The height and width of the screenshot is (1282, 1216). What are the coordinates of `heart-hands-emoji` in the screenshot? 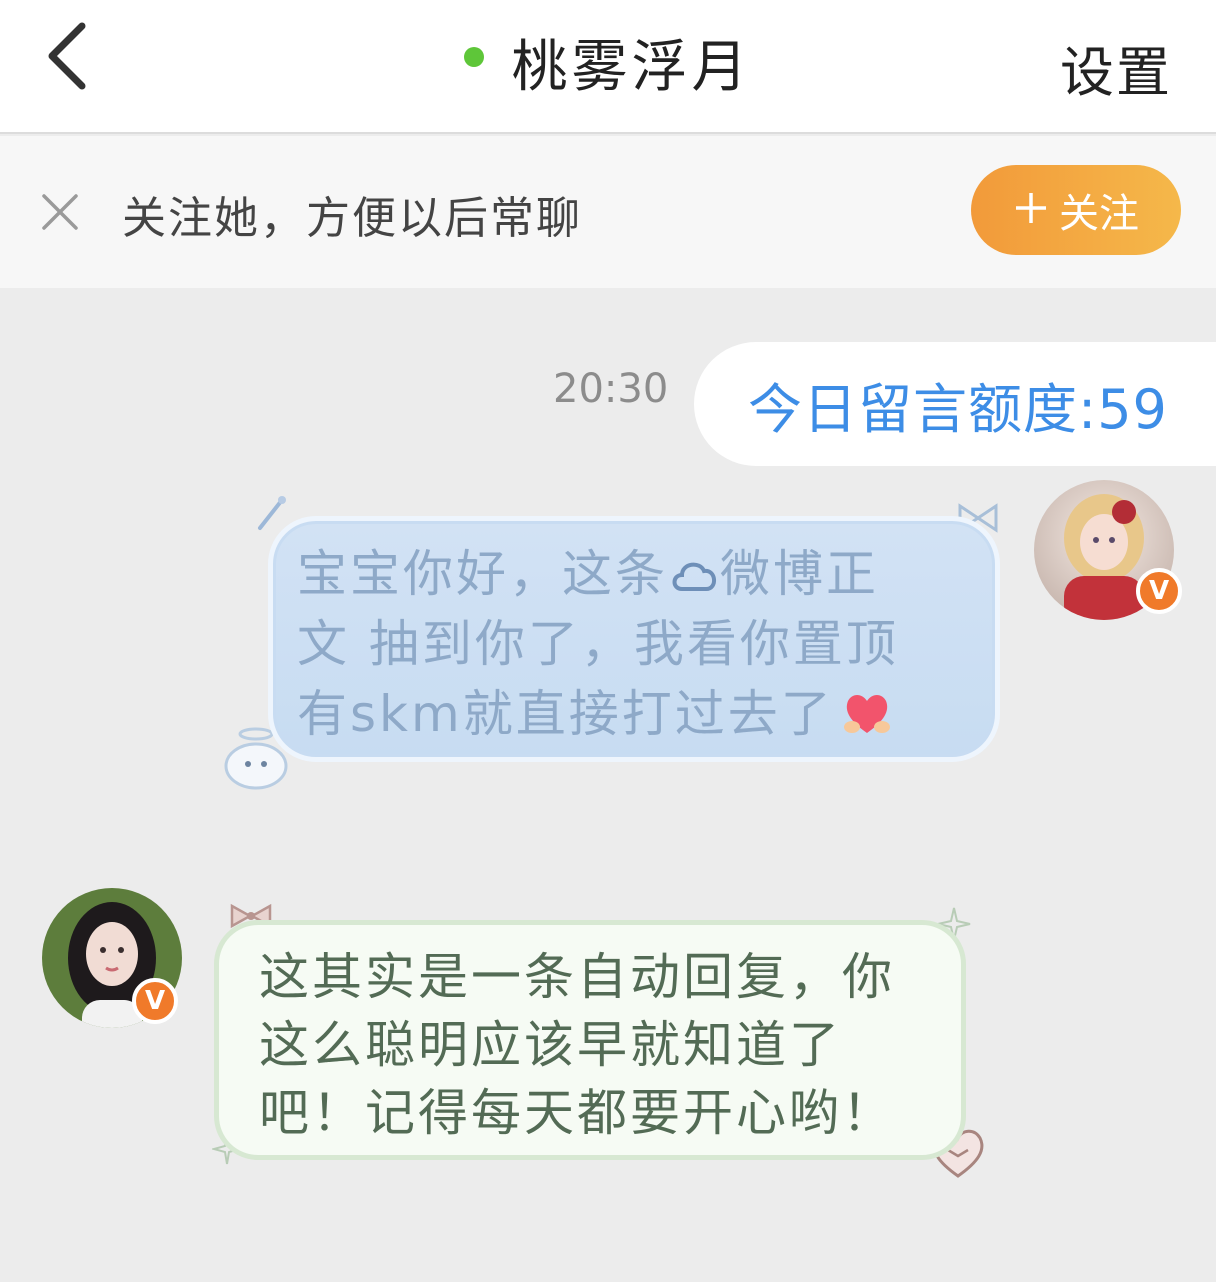 It's located at (866, 714).